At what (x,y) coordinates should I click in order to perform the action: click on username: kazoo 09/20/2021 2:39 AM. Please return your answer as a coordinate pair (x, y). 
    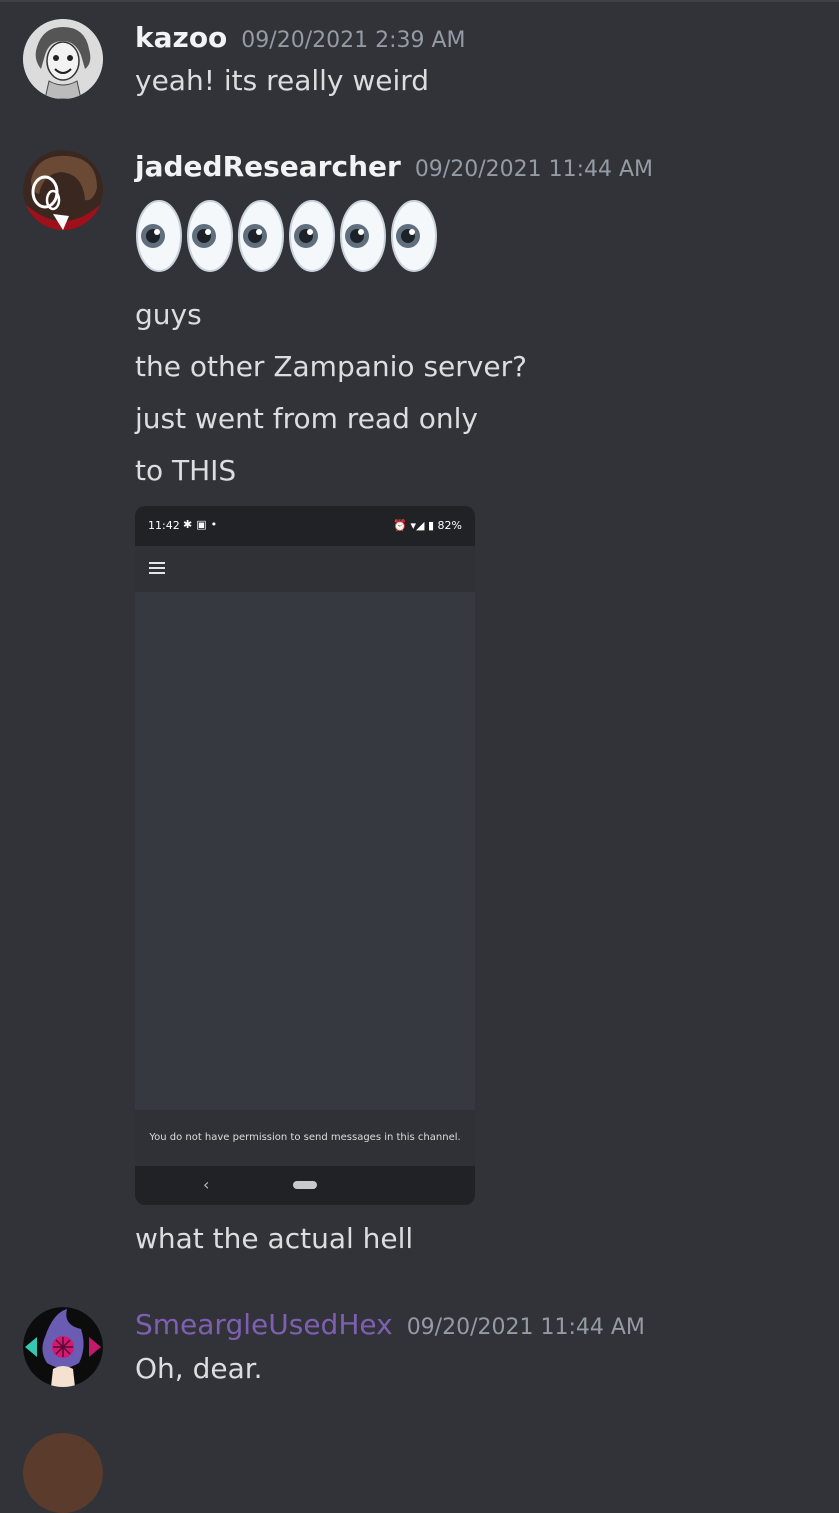
    Looking at the image, I should click on (300, 37).